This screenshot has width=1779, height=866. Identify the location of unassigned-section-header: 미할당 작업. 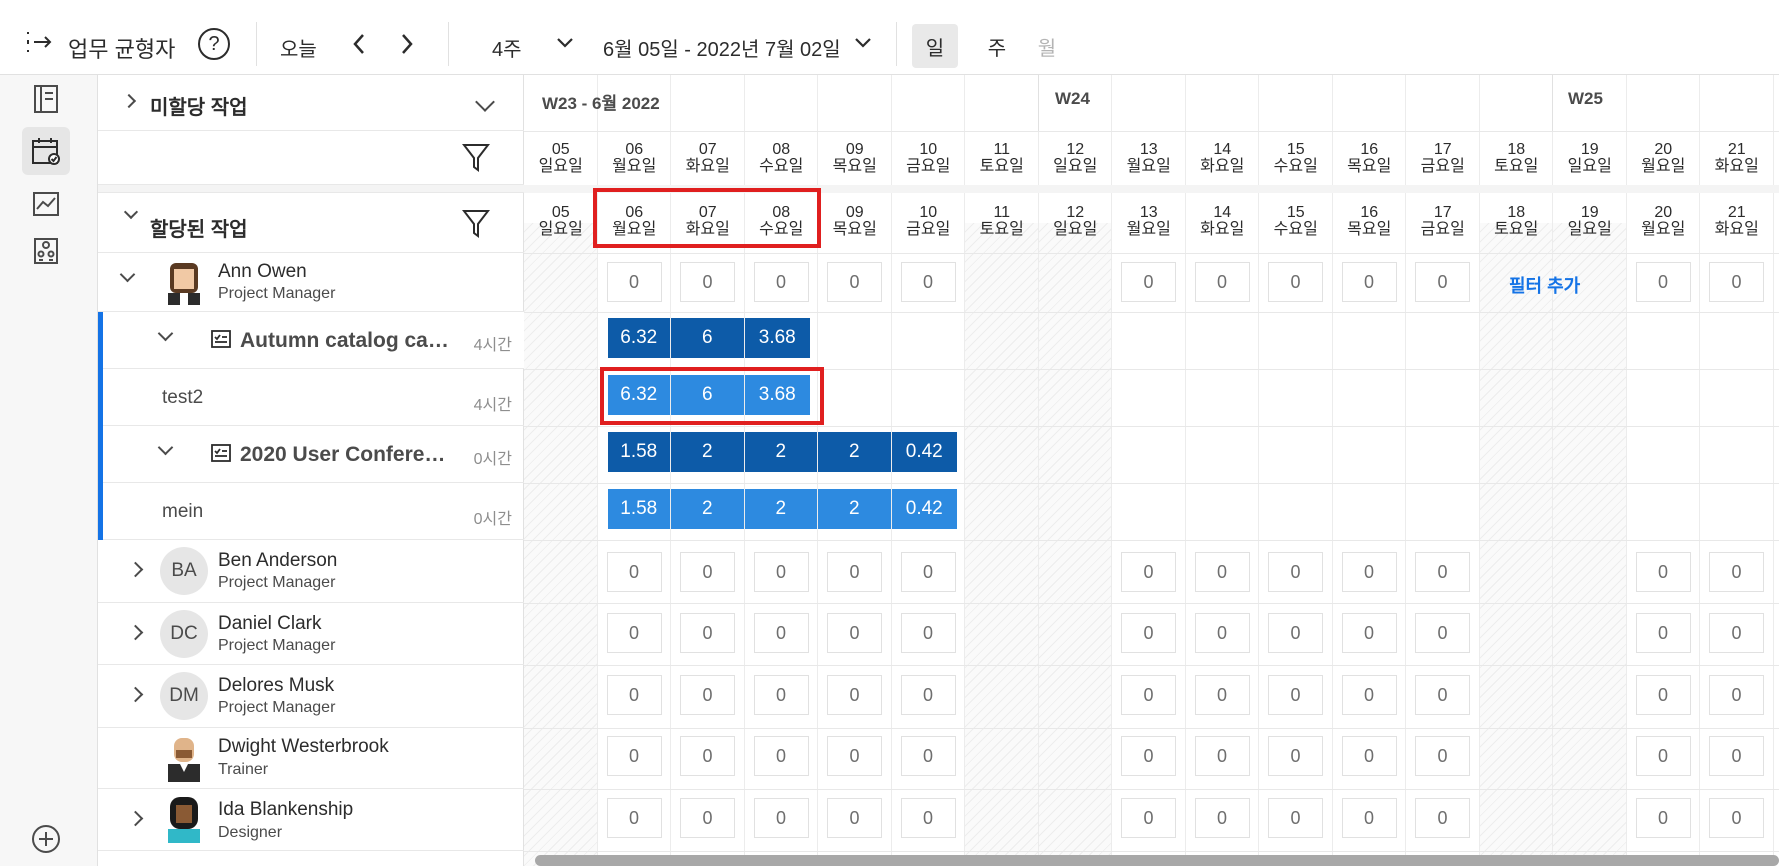
(311, 103).